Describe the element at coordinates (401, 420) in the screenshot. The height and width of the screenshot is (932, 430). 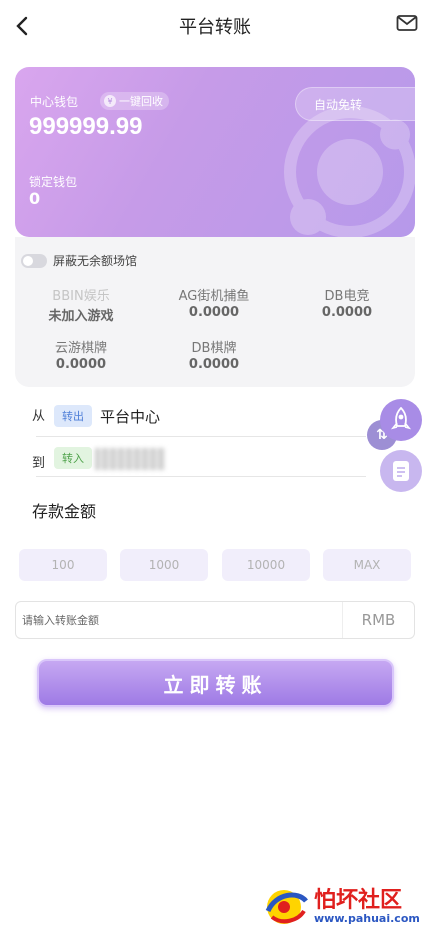
I see `rocket-icon` at that location.